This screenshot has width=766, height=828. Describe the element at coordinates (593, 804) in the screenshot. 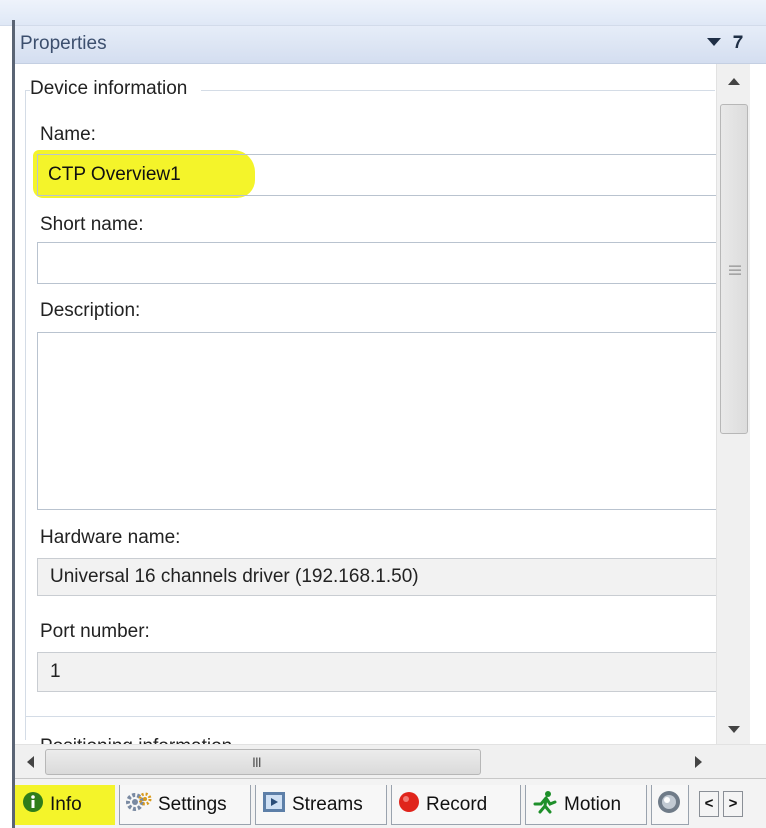

I see `tab-motion-label: Motion` at that location.